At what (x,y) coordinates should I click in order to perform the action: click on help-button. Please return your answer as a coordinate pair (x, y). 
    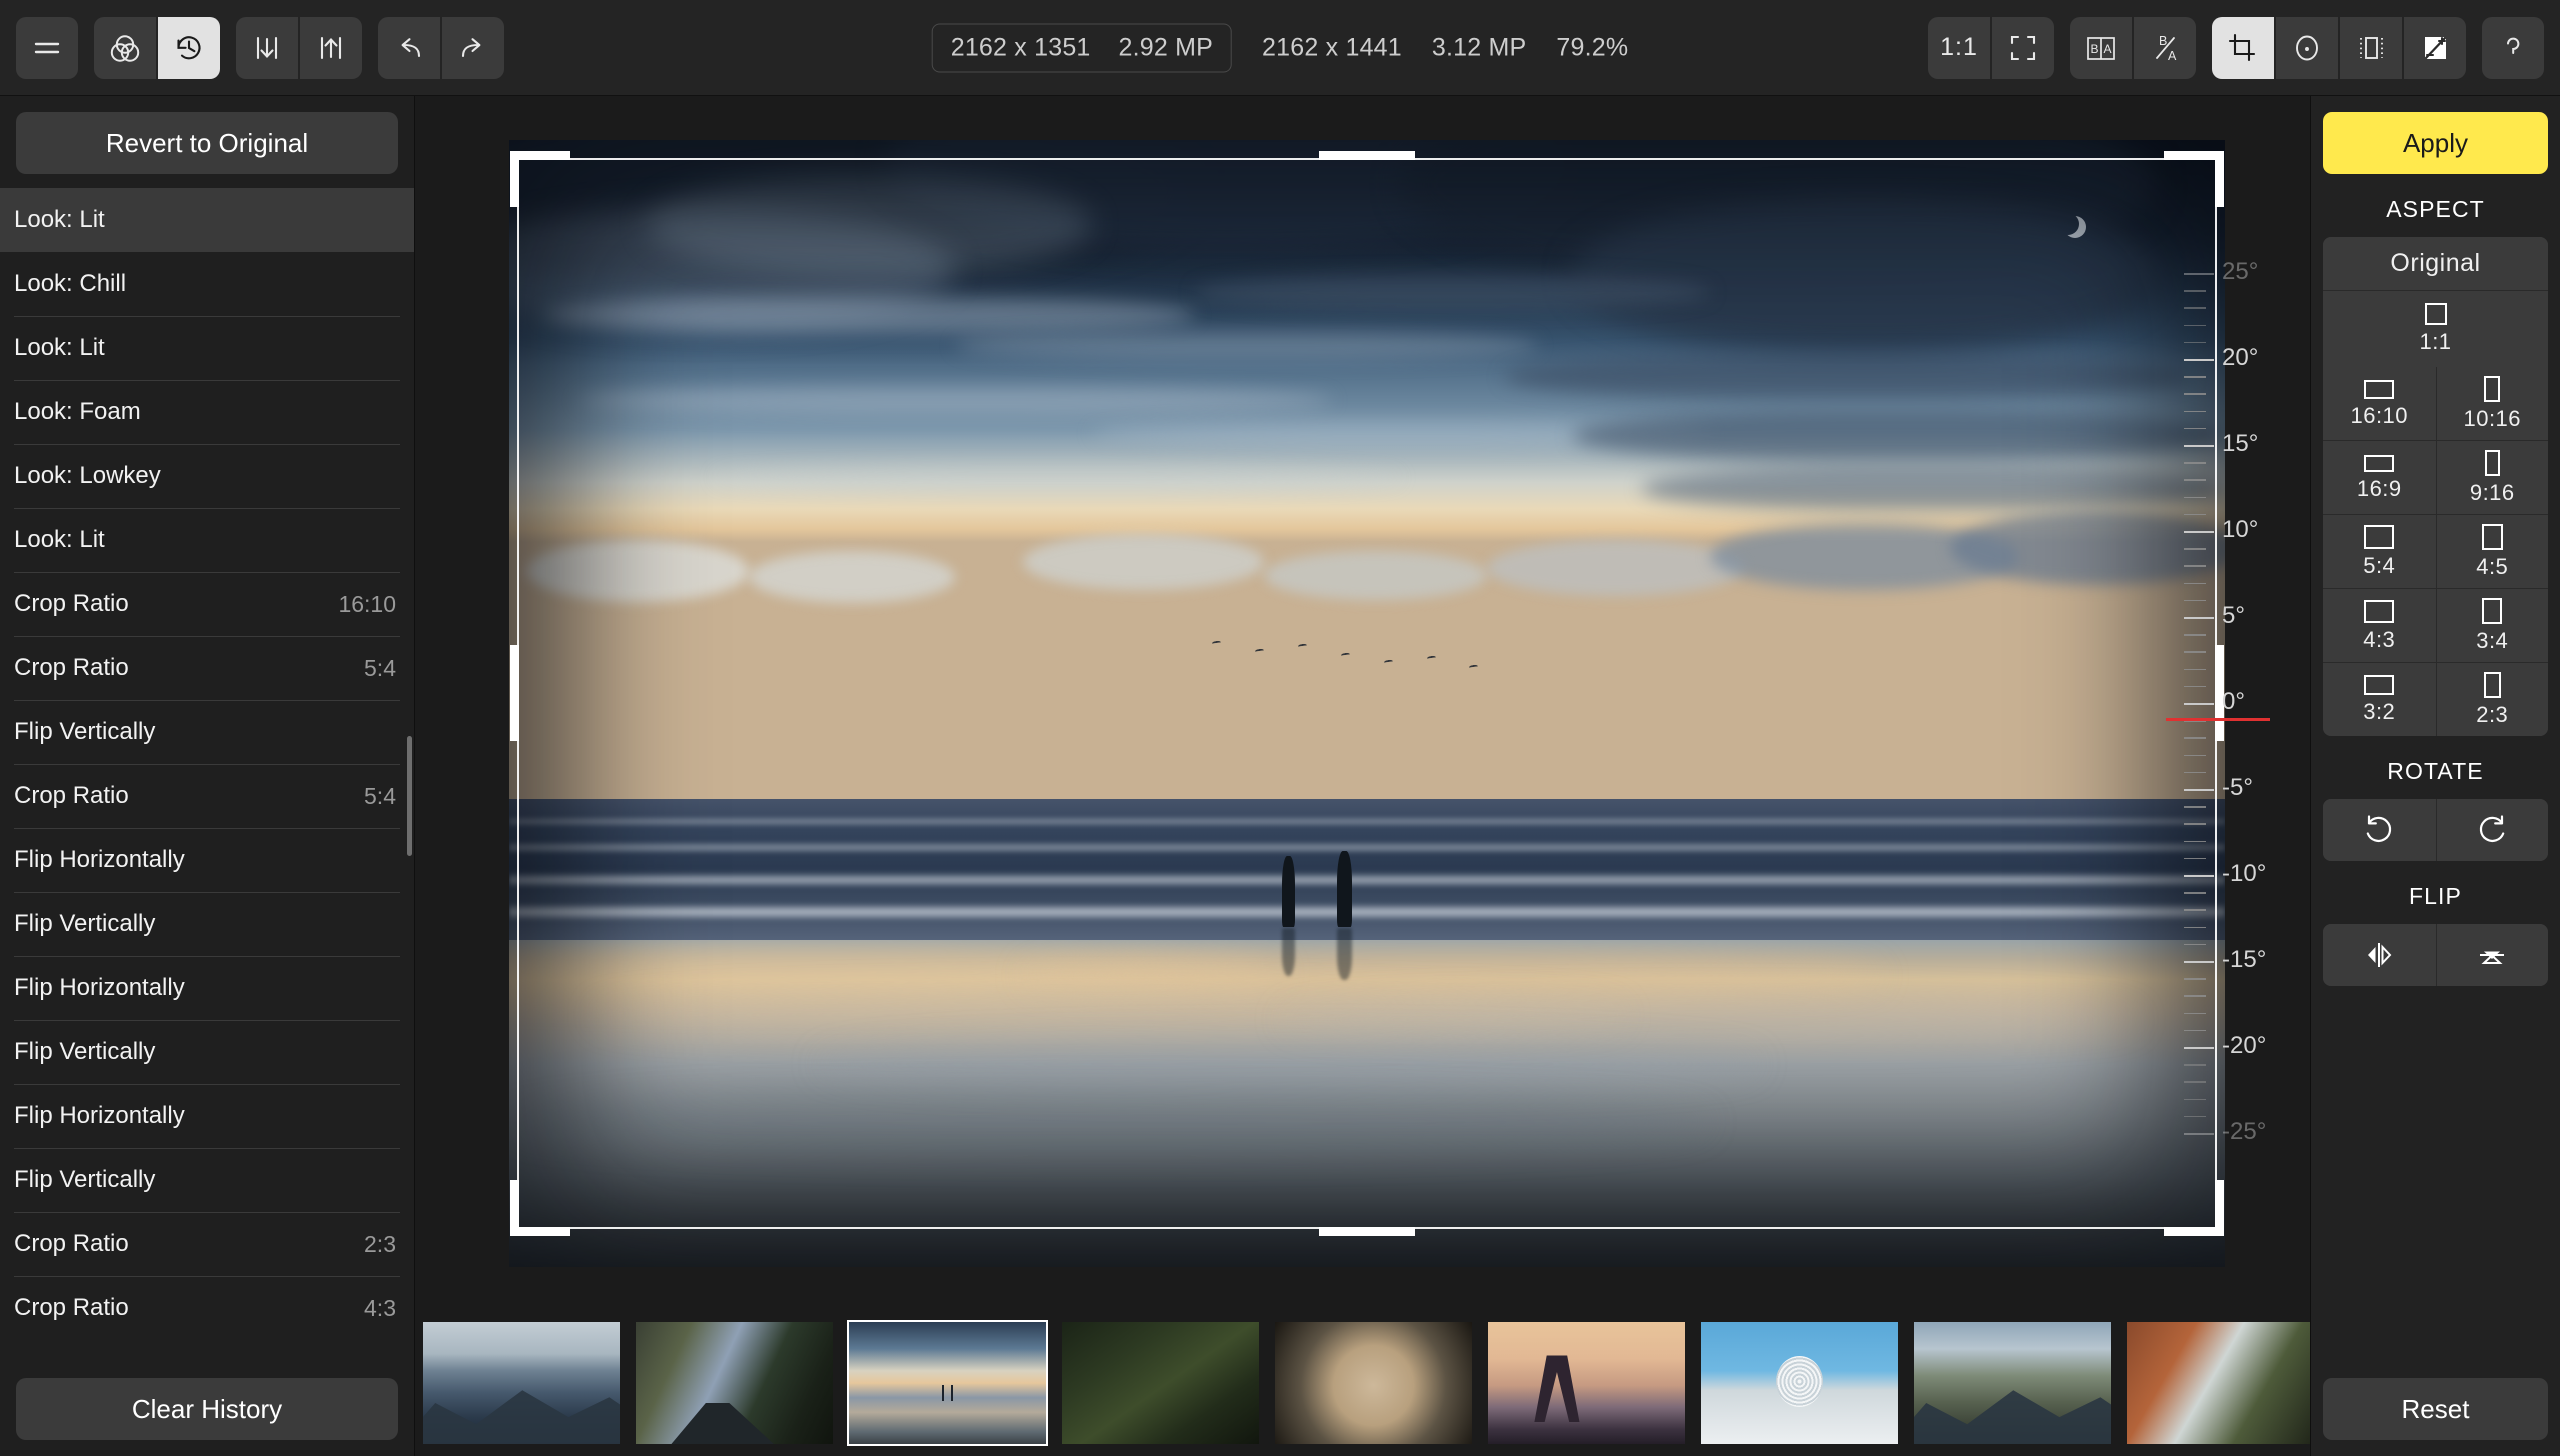
    Looking at the image, I should click on (2513, 47).